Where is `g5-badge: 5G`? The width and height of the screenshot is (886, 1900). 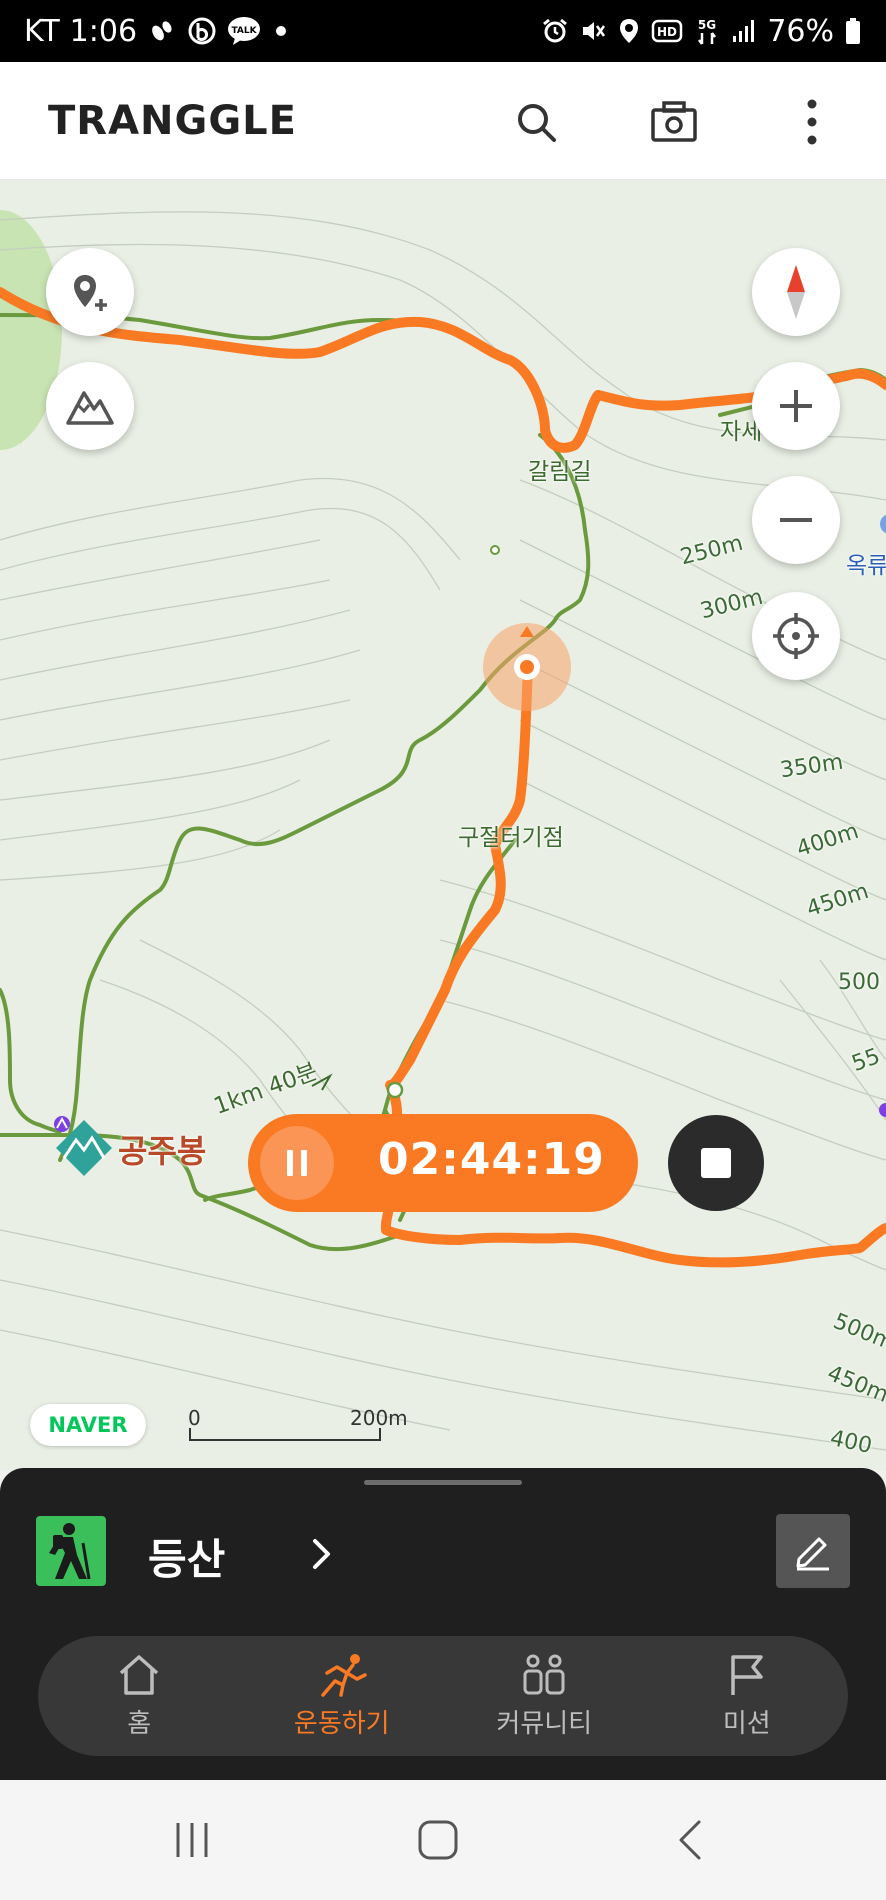 g5-badge: 5G is located at coordinates (707, 25).